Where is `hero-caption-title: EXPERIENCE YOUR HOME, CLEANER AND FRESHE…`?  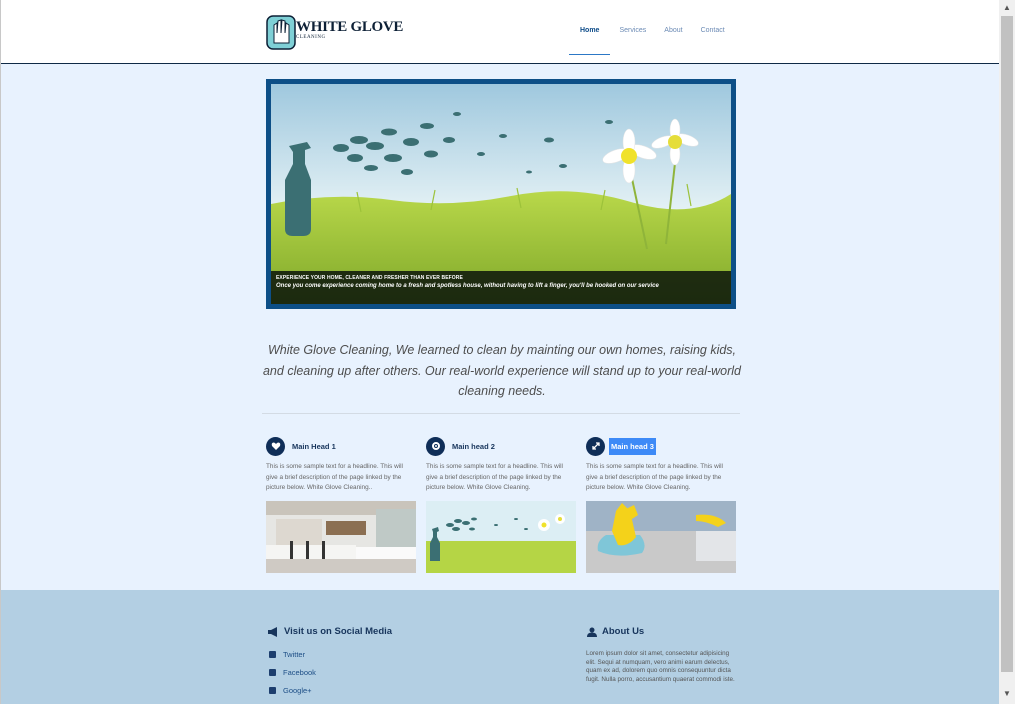
hero-caption-title: EXPERIENCE YOUR HOME, CLEANER AND FRESHE… is located at coordinates (369, 278).